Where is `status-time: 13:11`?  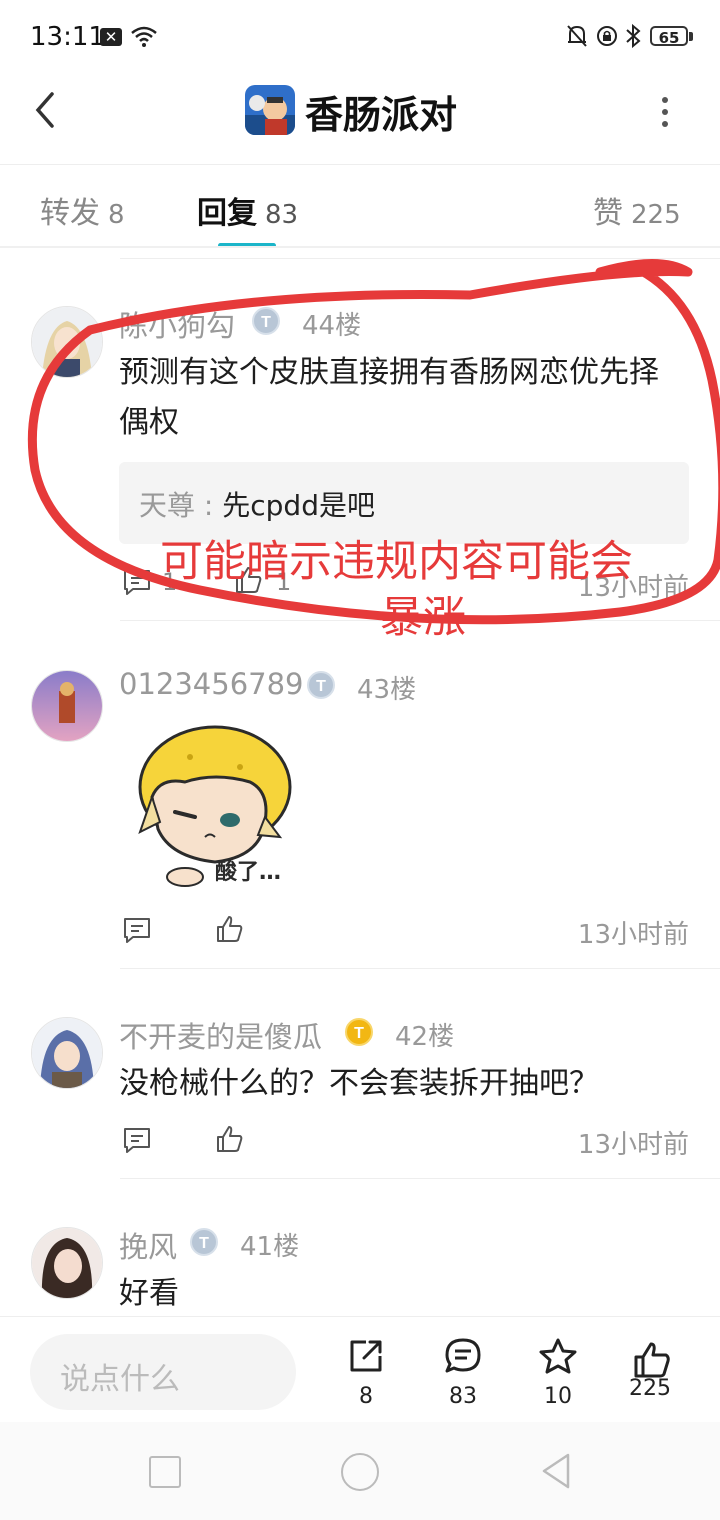 status-time: 13:11 is located at coordinates (67, 37).